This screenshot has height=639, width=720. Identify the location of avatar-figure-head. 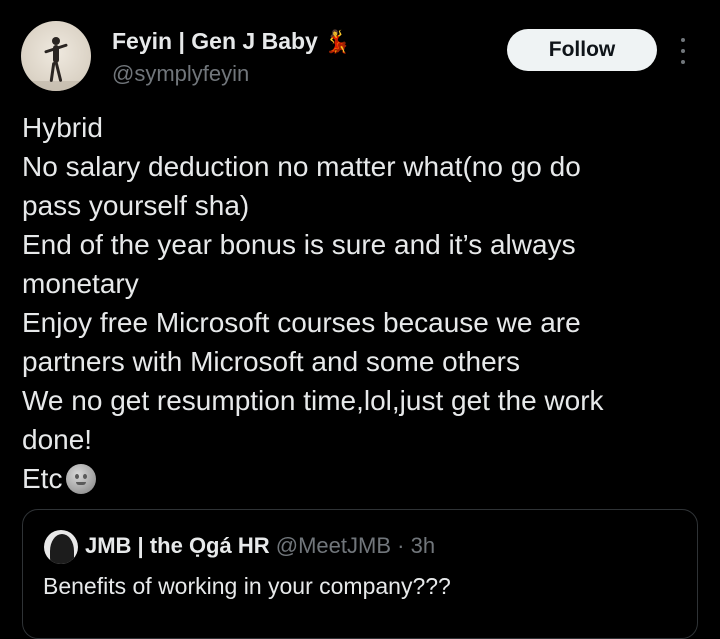
(56, 41).